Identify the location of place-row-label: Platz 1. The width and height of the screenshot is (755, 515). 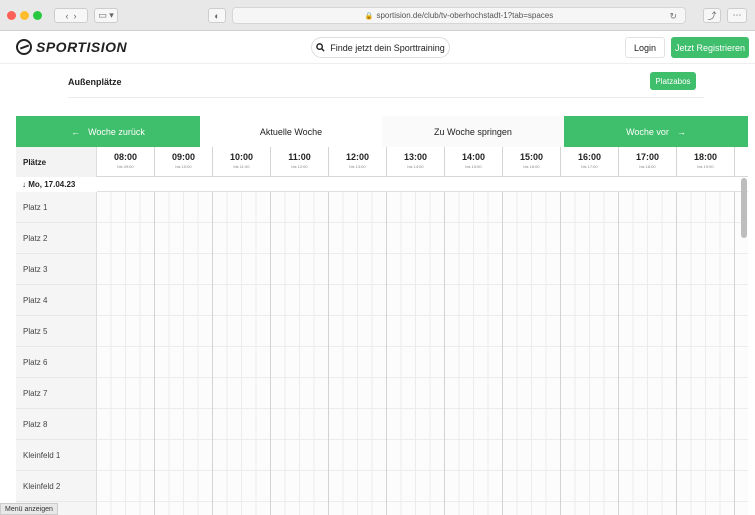
(56, 207).